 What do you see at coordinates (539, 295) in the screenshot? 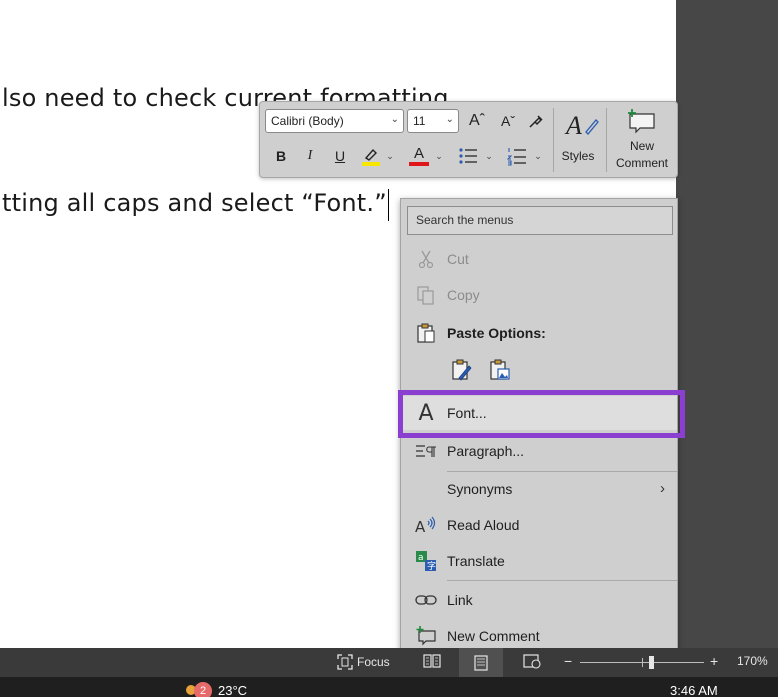
I see `menu-item-copy: Copy` at bounding box center [539, 295].